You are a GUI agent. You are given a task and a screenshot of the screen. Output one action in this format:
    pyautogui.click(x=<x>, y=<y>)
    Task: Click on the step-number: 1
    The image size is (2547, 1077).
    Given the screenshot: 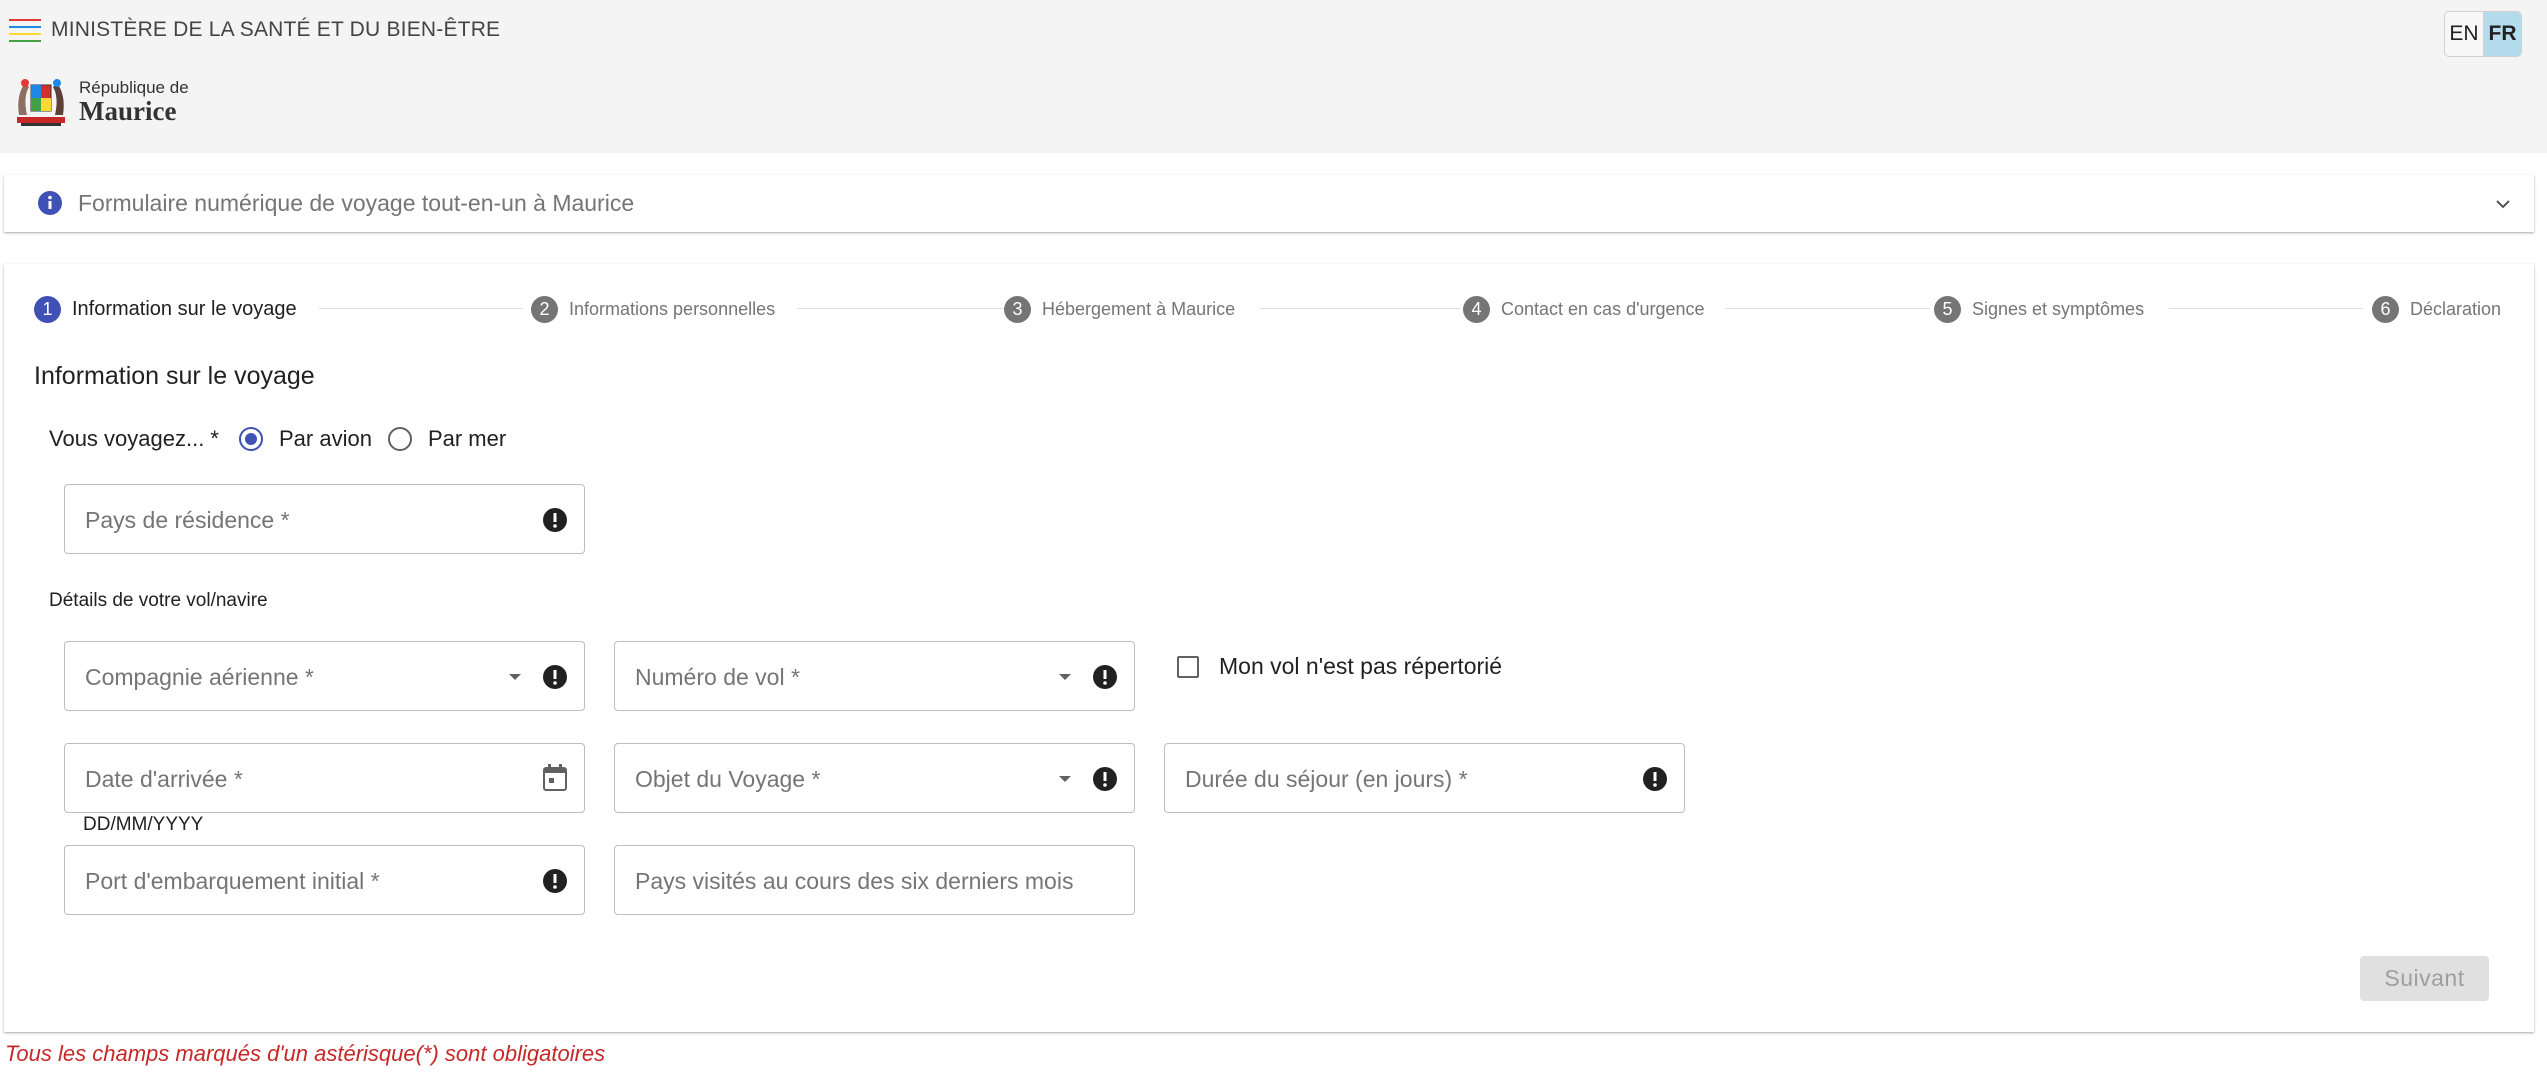 What is the action you would take?
    pyautogui.click(x=47, y=309)
    